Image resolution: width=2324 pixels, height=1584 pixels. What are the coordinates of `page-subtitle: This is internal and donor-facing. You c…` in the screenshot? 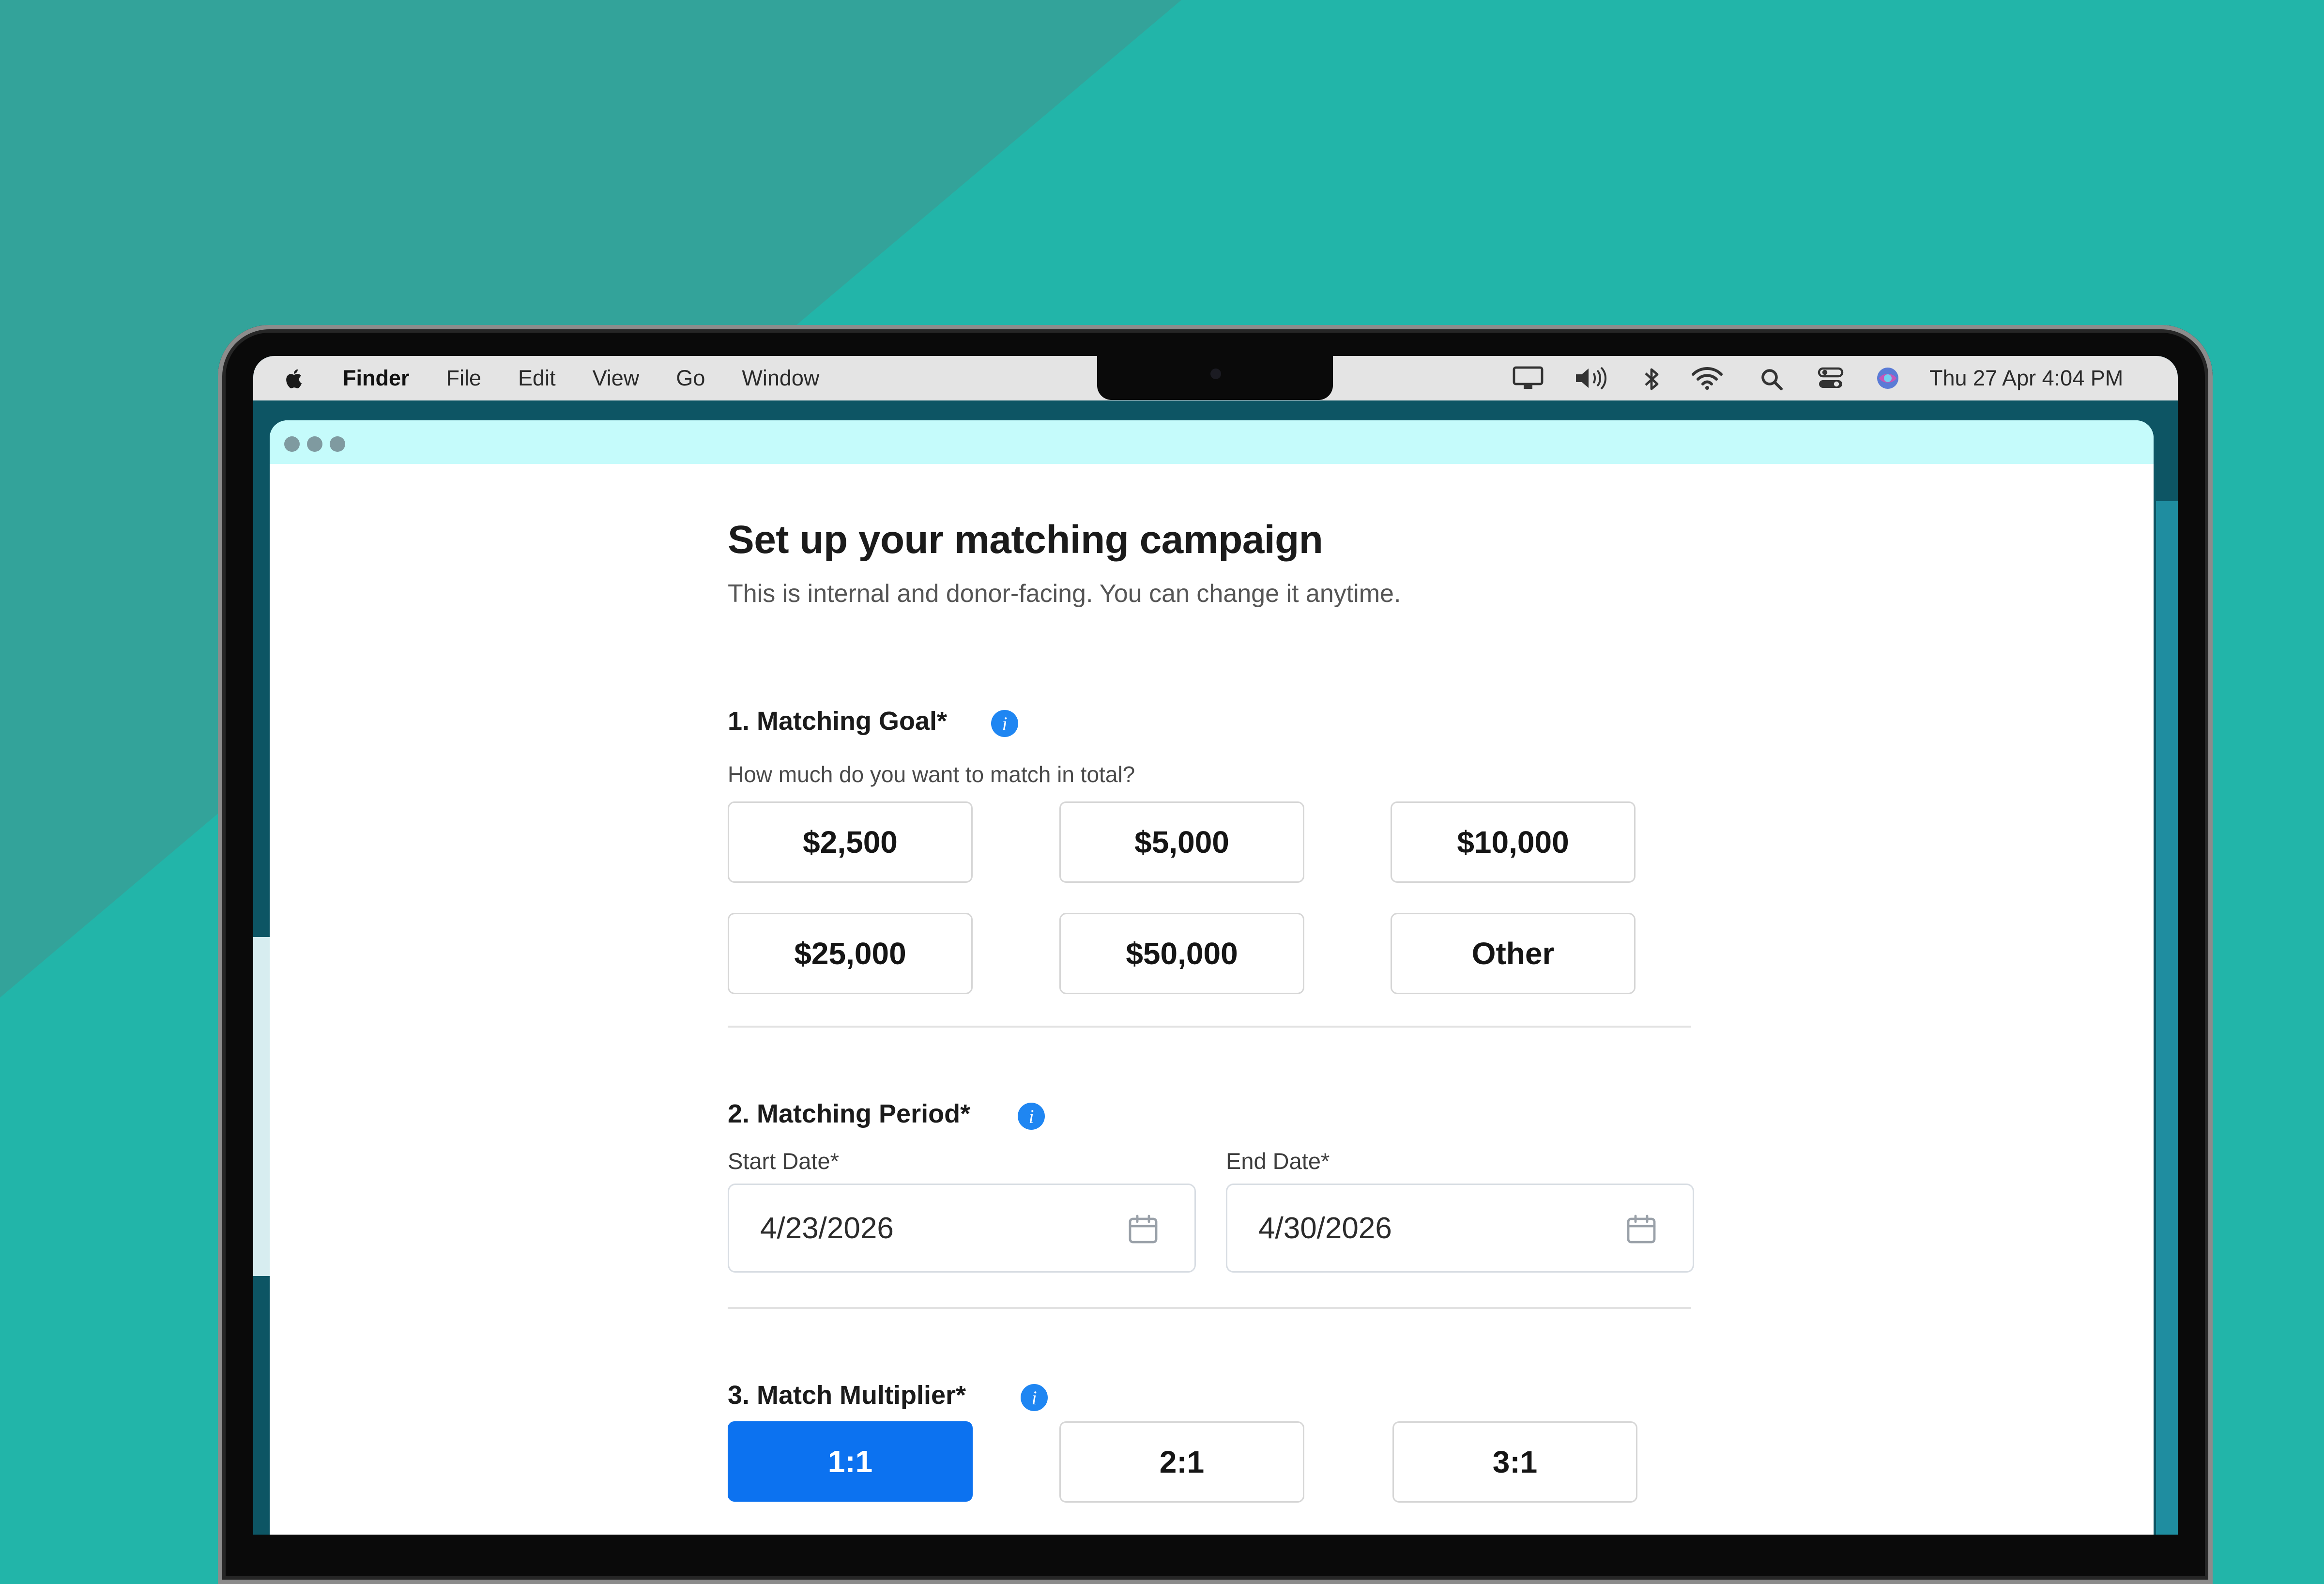 It's located at (1064, 594).